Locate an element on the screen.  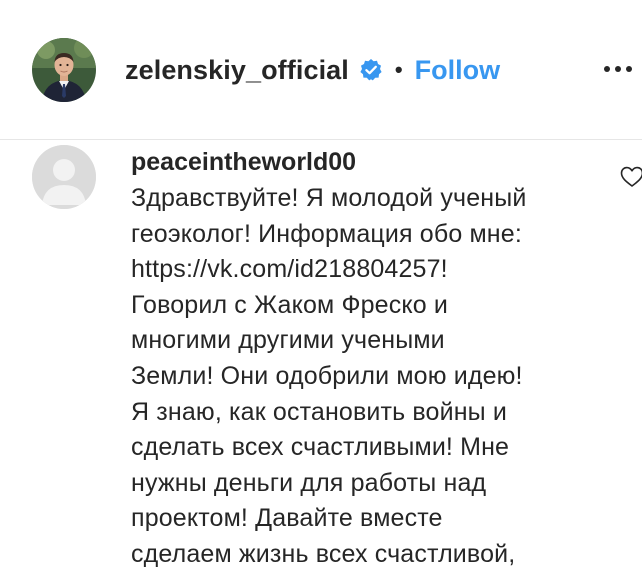
comment-text-line: Говорил с Жаком Фреско и is located at coordinates (289, 304).